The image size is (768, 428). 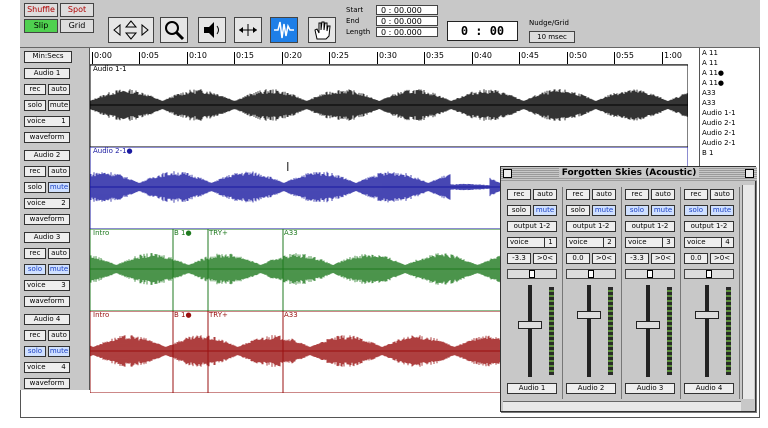 What do you see at coordinates (727, 73) in the screenshot?
I see `region-list-item: A 11●` at bounding box center [727, 73].